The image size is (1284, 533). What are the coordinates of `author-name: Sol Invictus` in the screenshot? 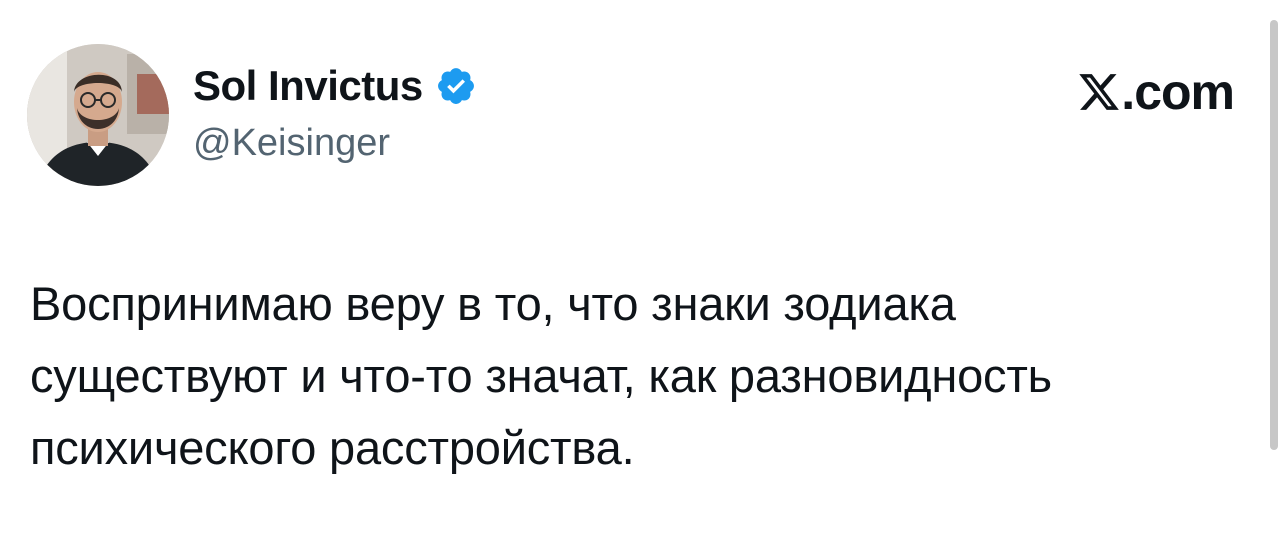 It's located at (308, 86).